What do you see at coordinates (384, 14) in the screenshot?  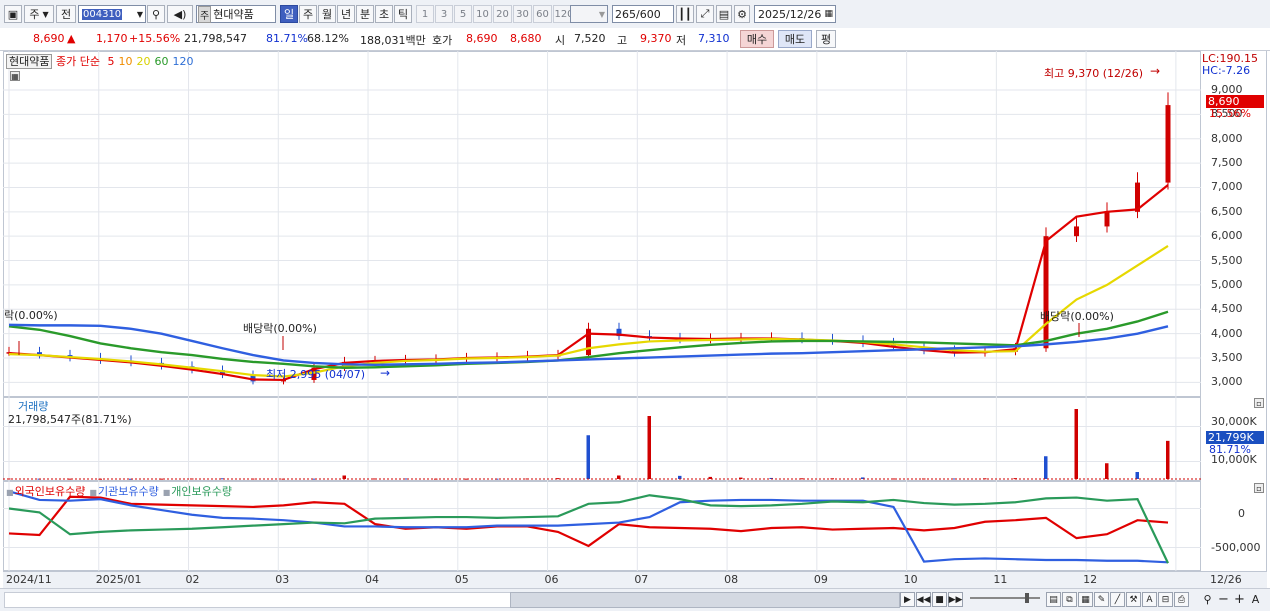 I see `period-button: 초` at bounding box center [384, 14].